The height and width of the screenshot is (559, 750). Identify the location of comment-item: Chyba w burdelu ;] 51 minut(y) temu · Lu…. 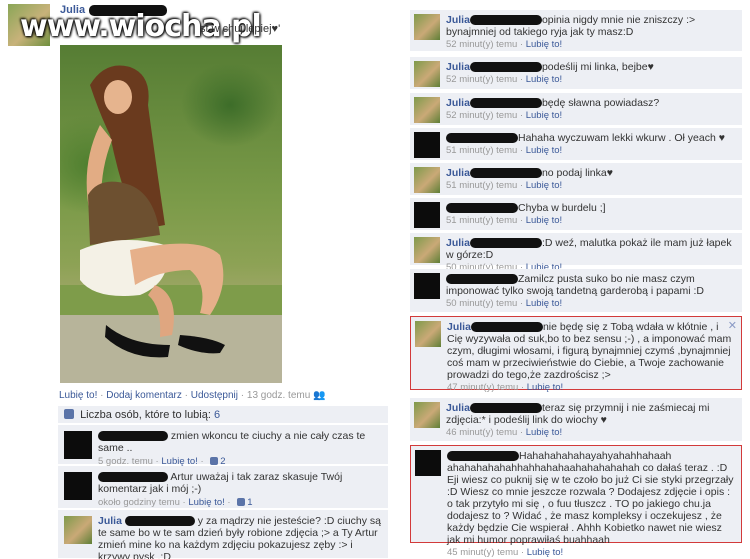
(576, 214).